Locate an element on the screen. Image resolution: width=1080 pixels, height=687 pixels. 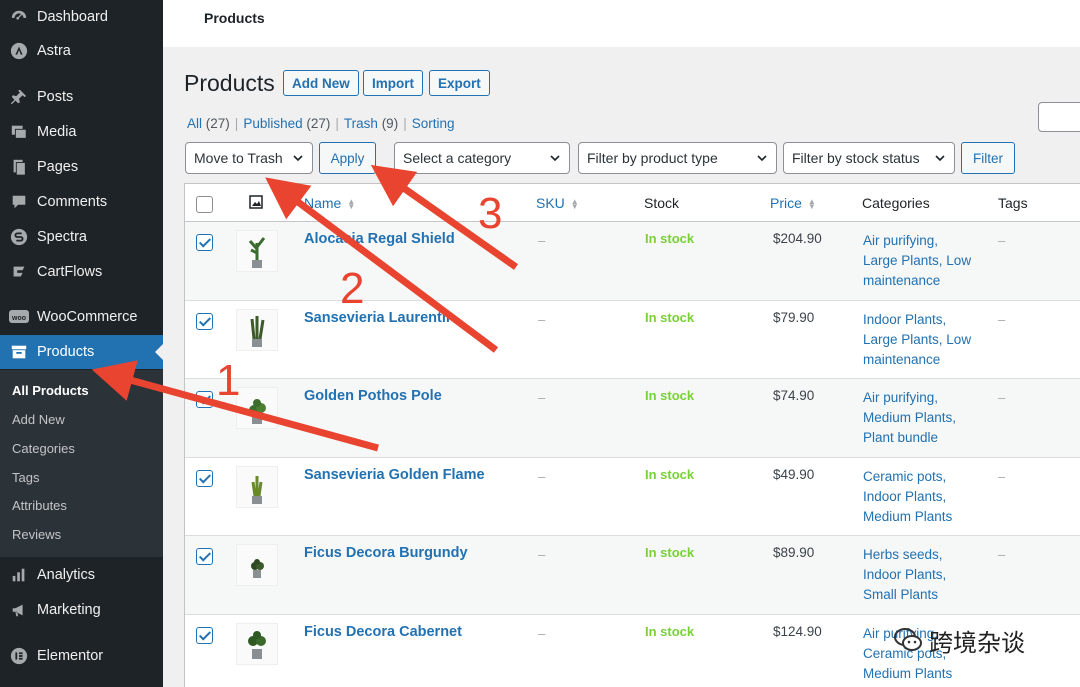
page-icon is located at coordinates (19, 167).